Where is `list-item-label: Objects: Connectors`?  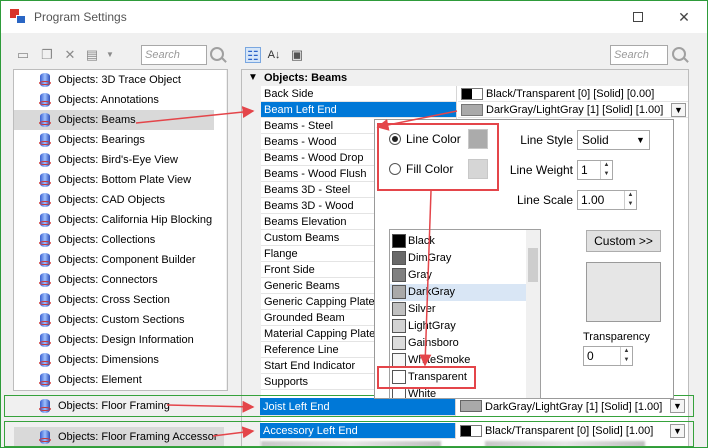 list-item-label: Objects: Connectors is located at coordinates (108, 280).